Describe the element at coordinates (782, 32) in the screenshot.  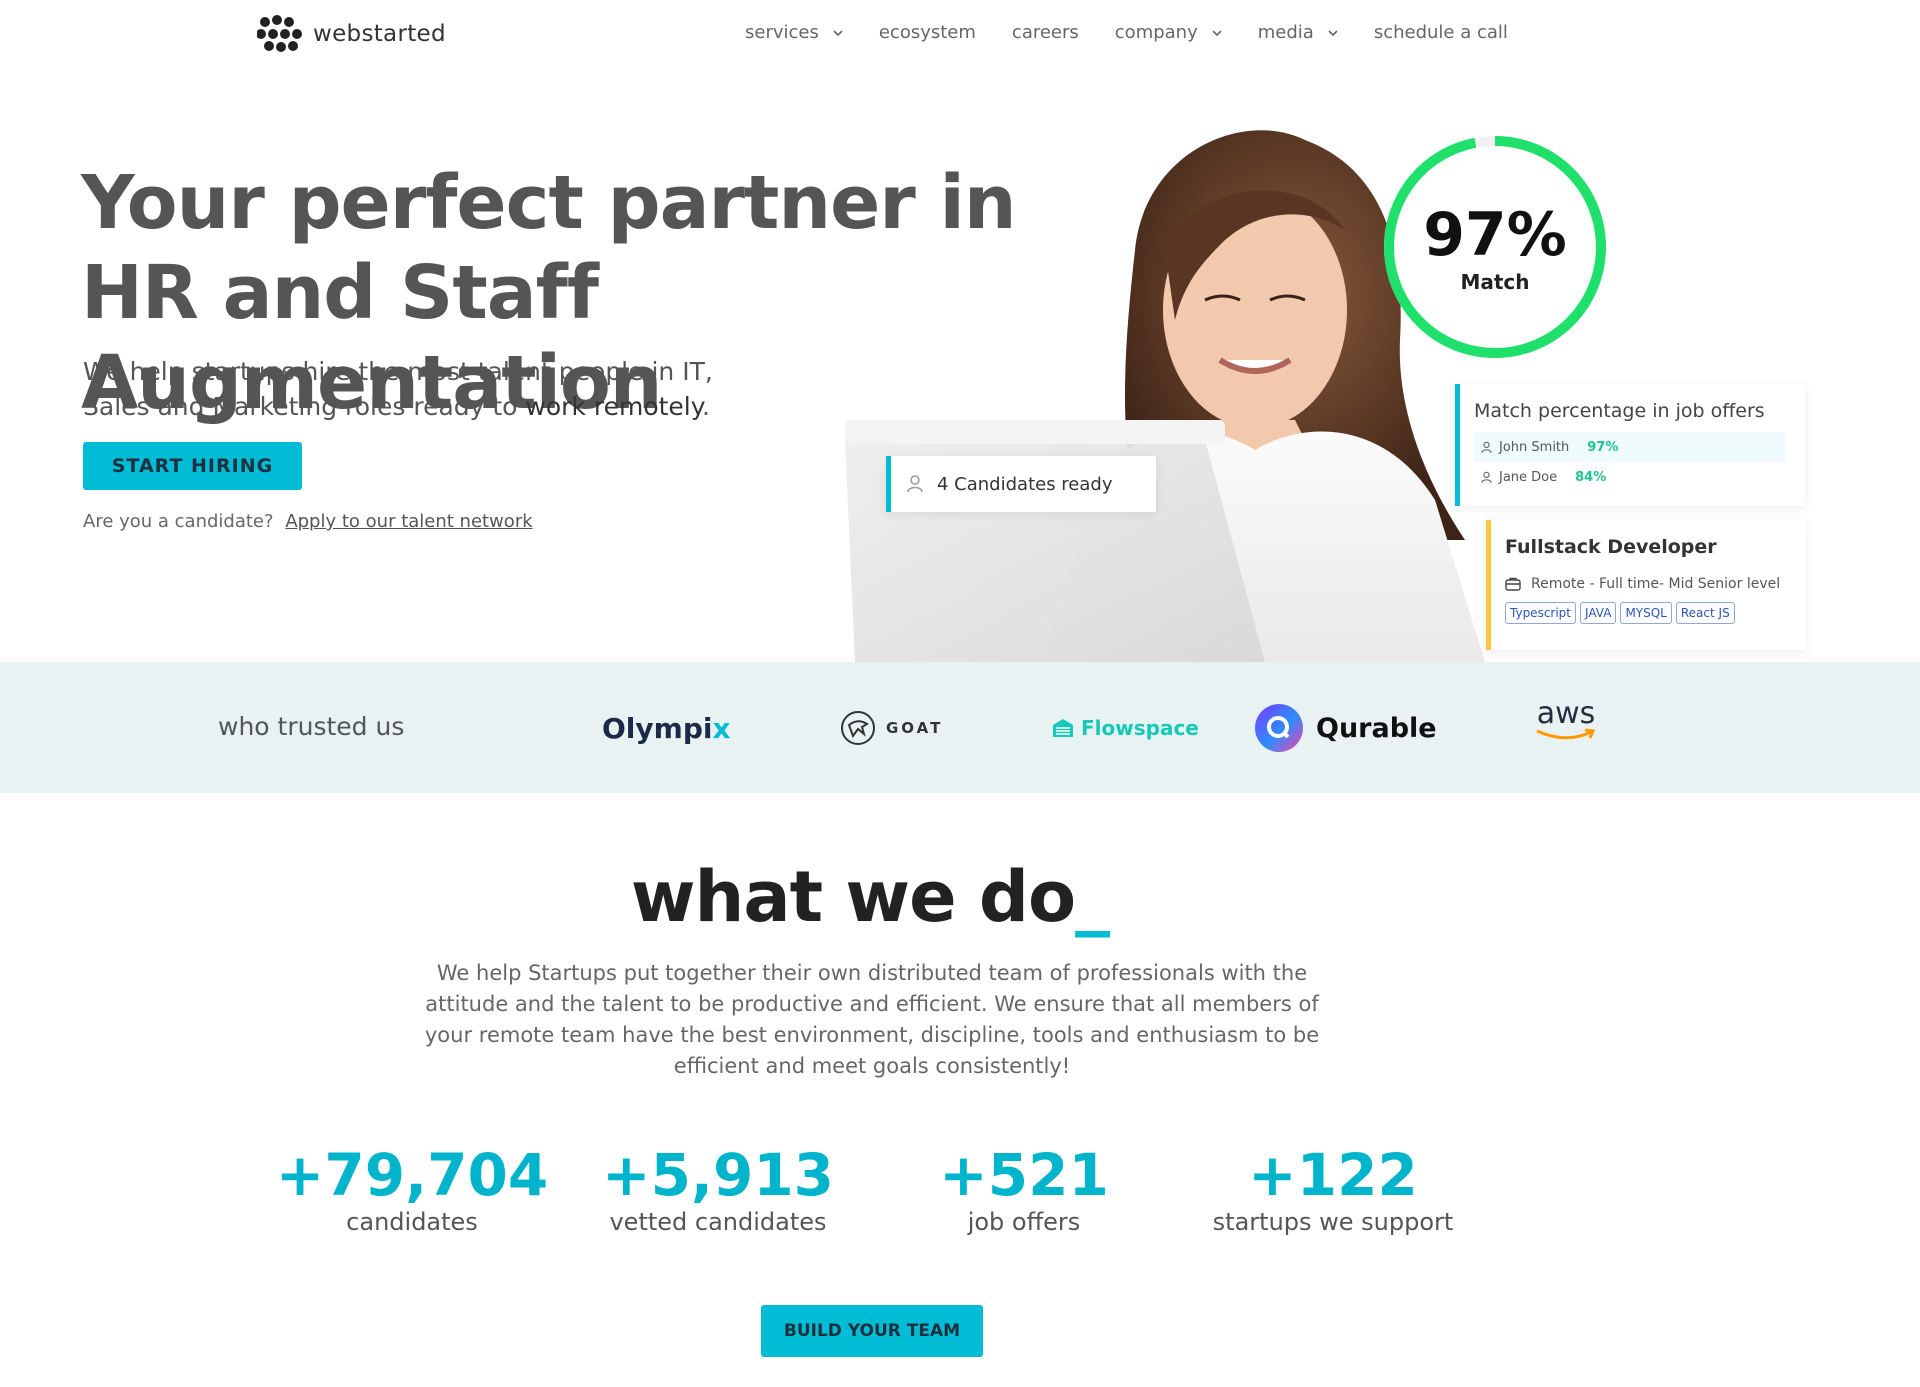
I see `nav-services-label: services` at that location.